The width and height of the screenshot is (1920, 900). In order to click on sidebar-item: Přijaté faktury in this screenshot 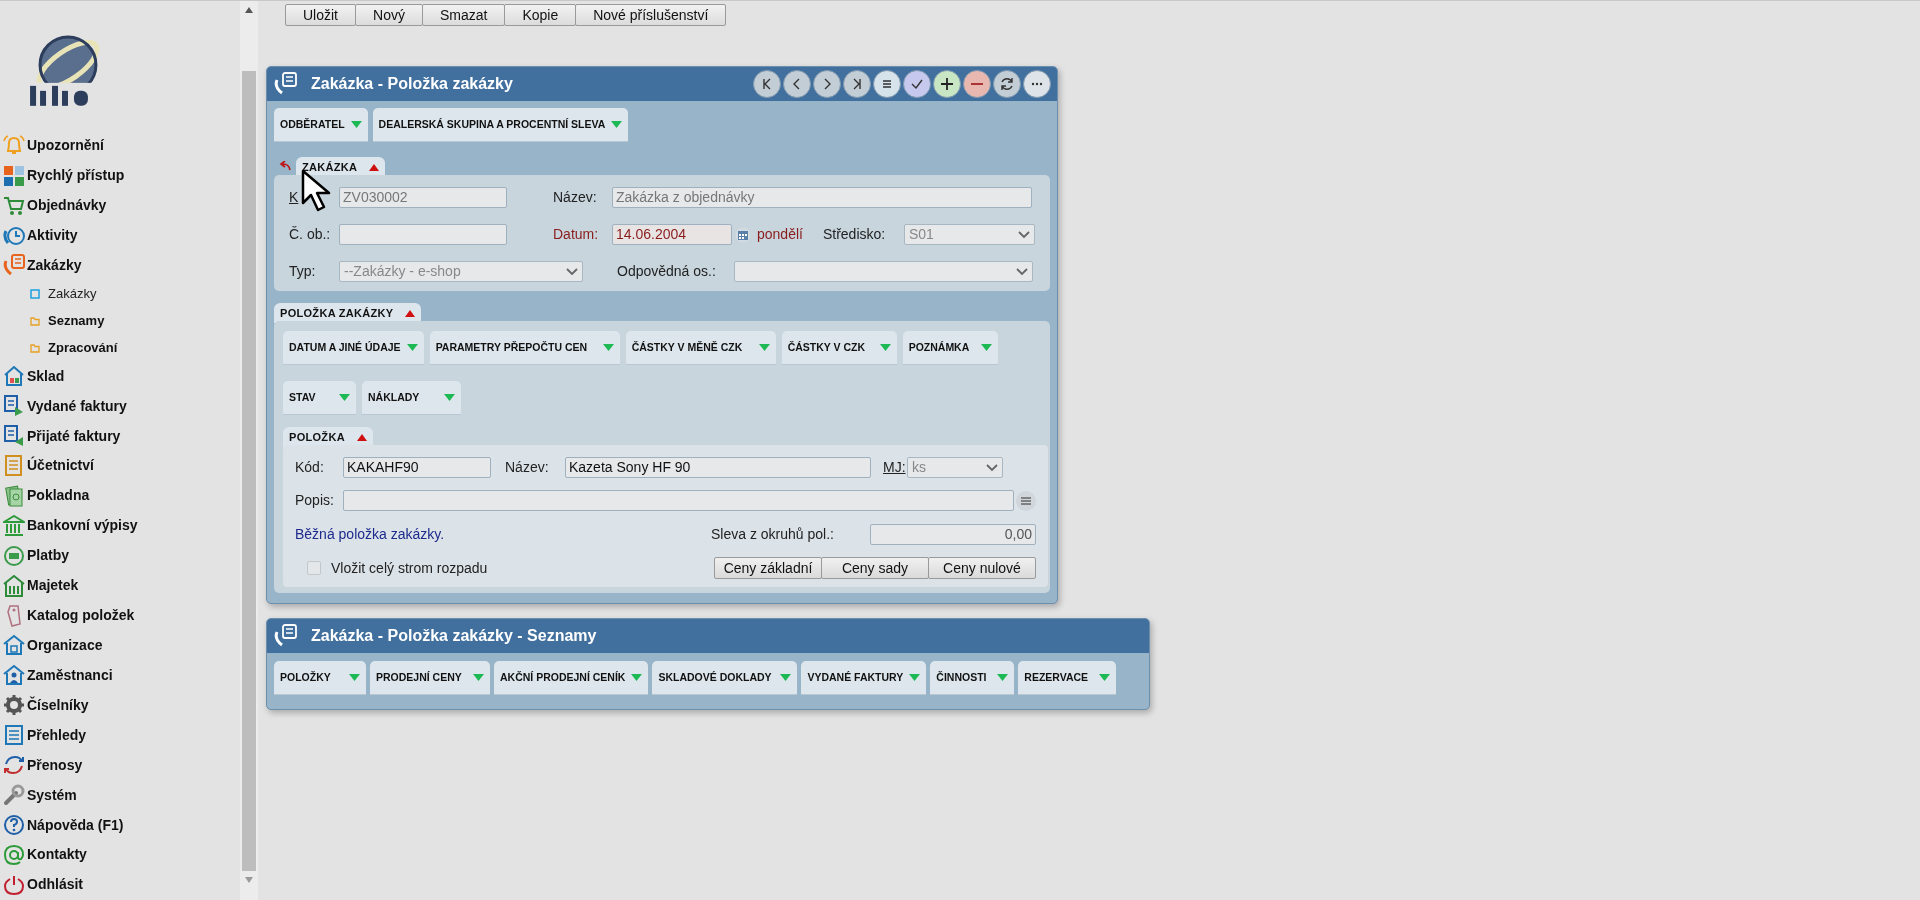, I will do `click(74, 436)`.